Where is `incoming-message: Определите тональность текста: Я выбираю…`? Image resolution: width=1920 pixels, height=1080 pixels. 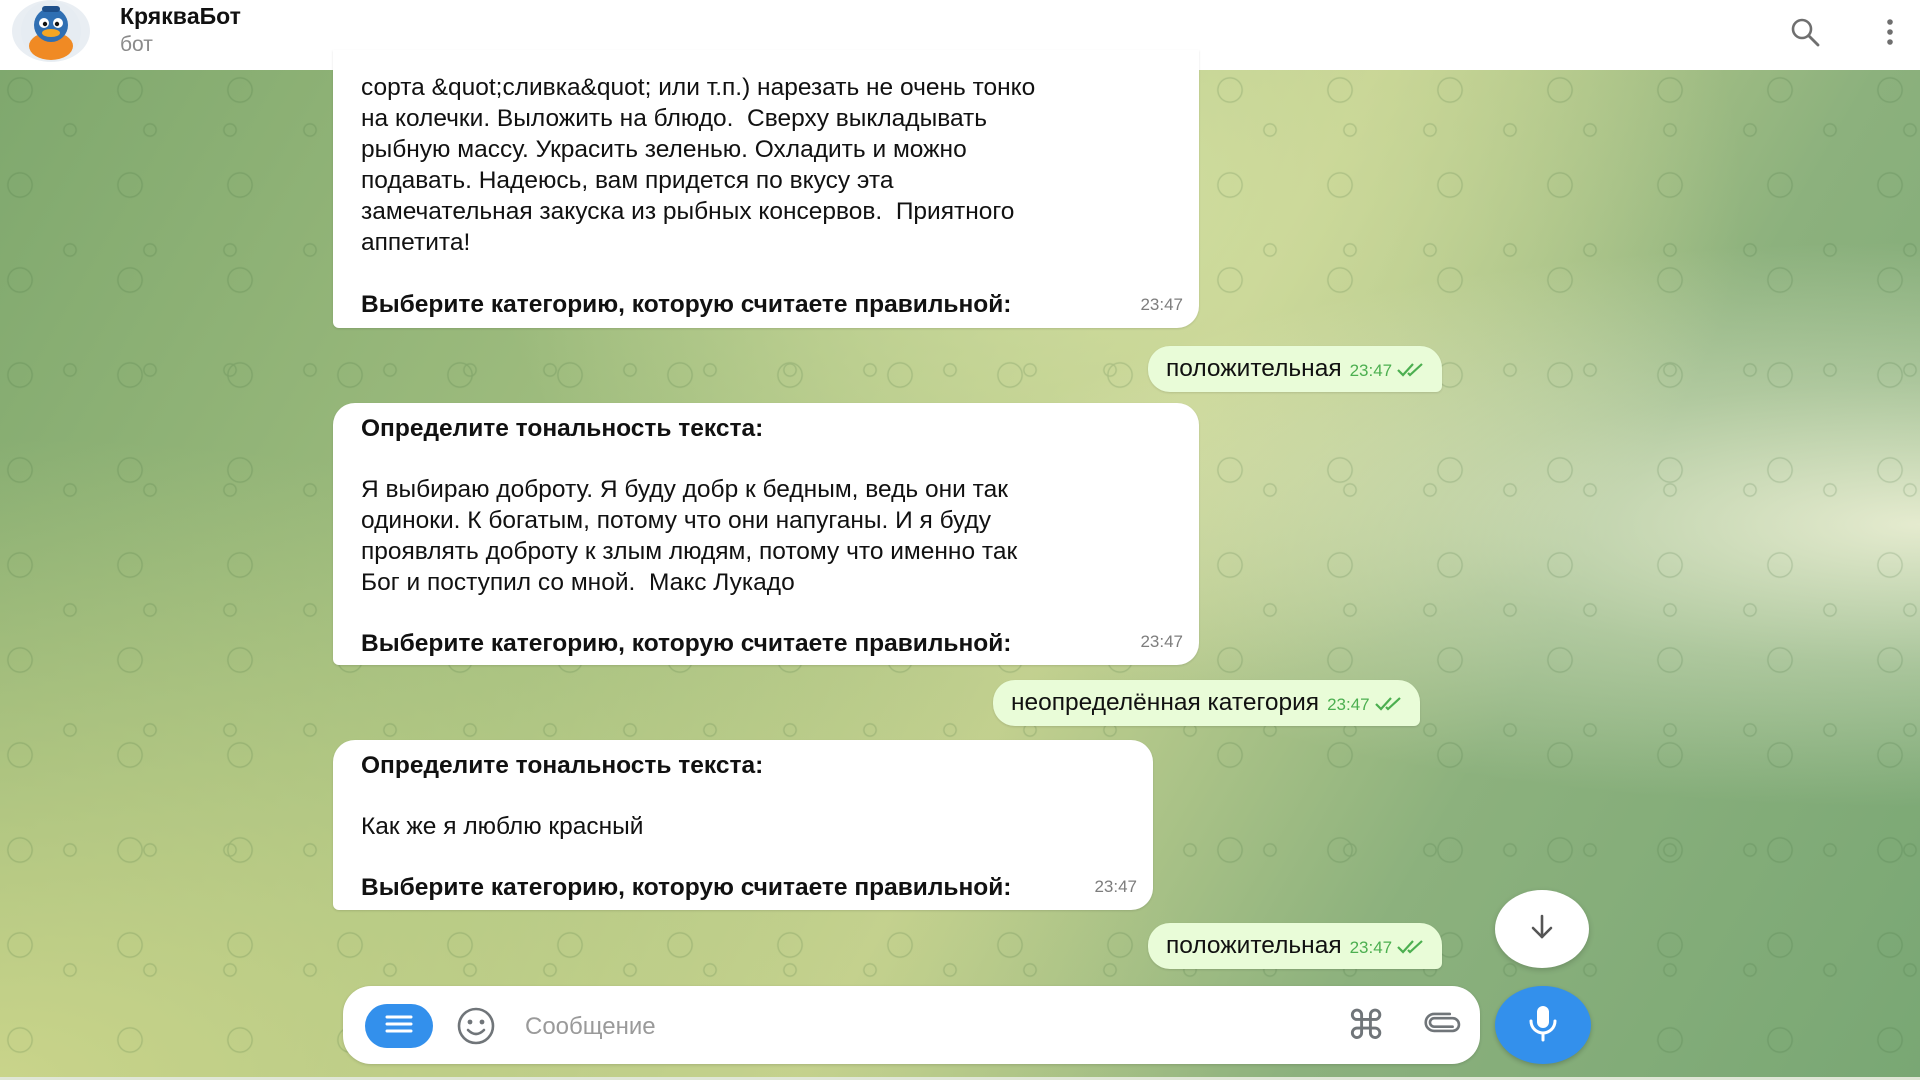 incoming-message: Определите тональность текста: Я выбираю… is located at coordinates (766, 534).